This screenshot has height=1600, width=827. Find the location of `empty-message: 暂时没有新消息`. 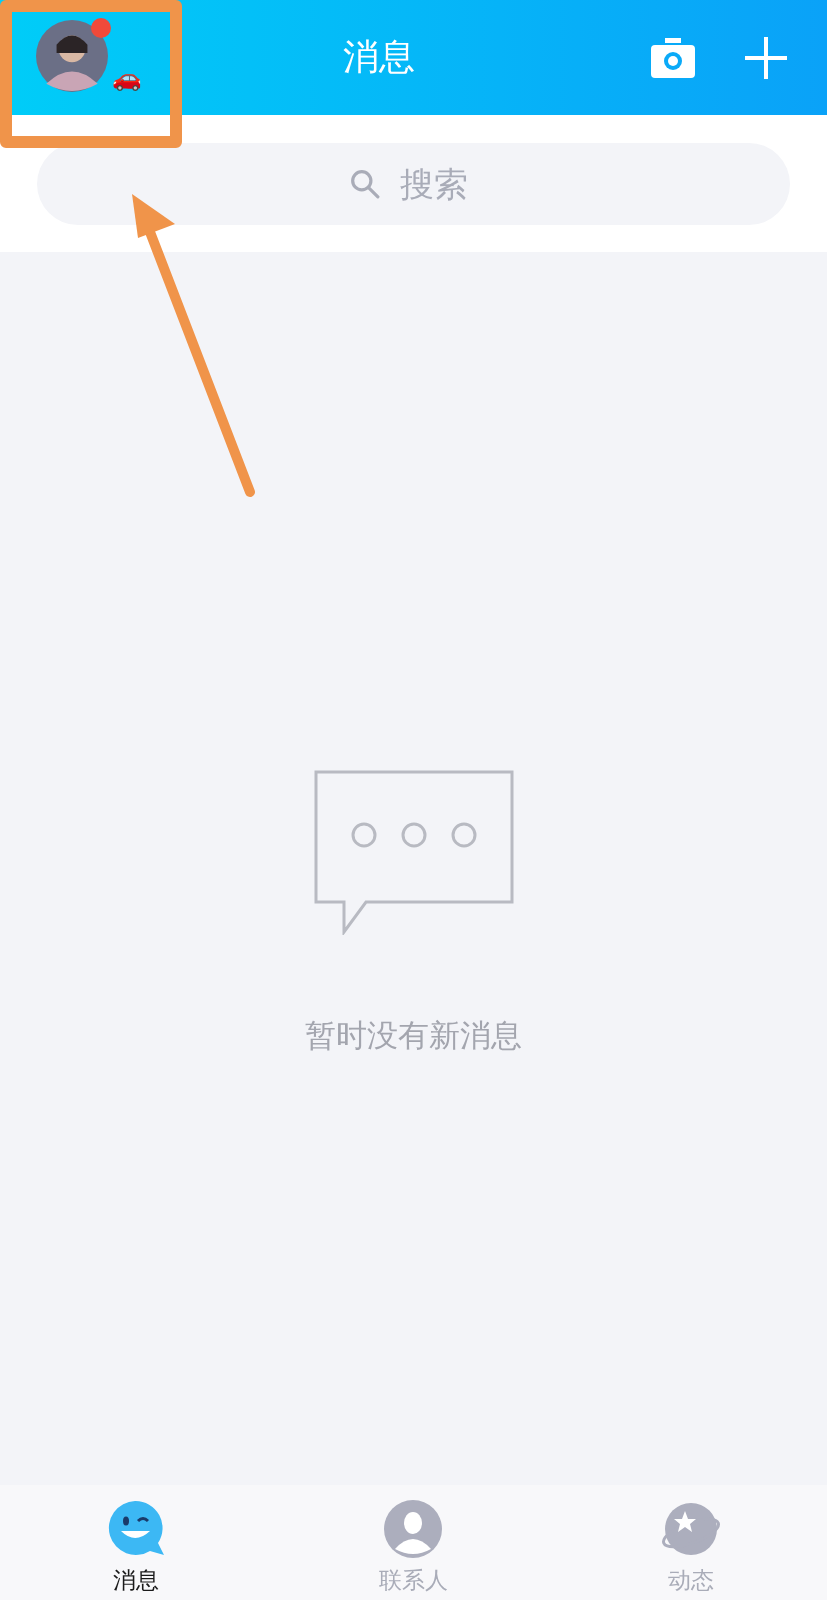

empty-message: 暂时没有新消息 is located at coordinates (413, 1035).